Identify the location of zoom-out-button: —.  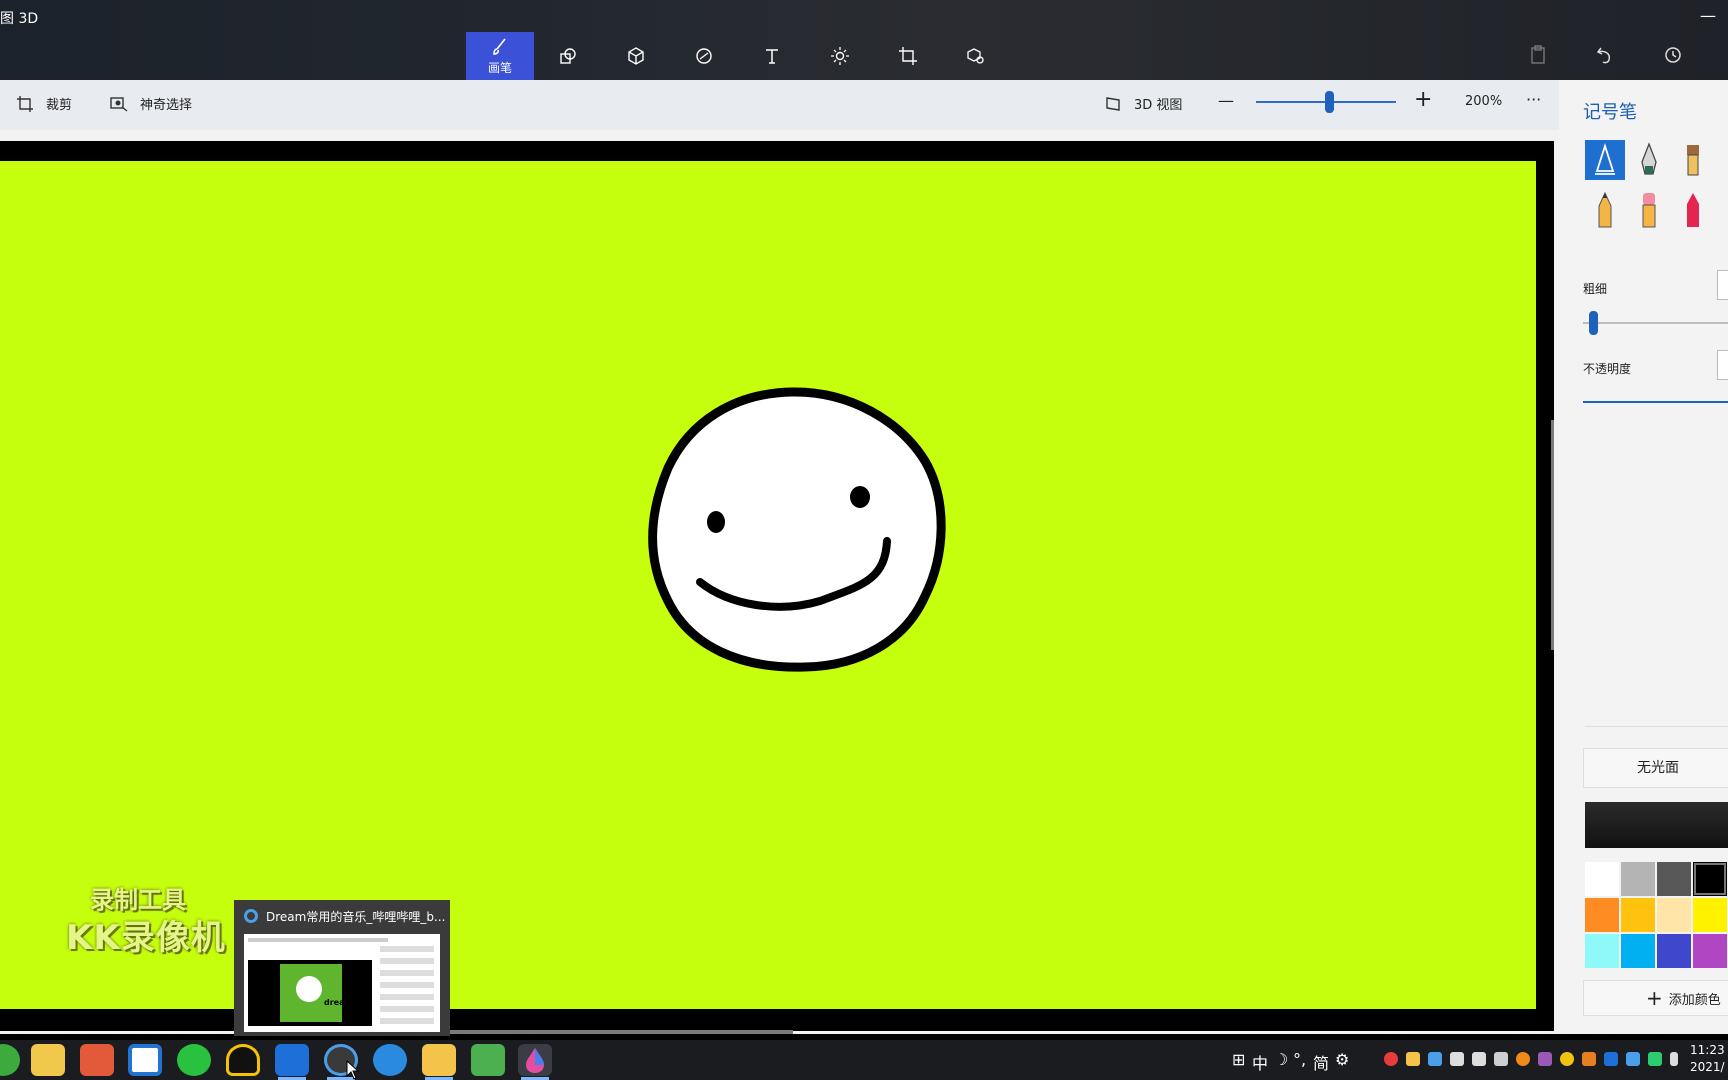
(1226, 100).